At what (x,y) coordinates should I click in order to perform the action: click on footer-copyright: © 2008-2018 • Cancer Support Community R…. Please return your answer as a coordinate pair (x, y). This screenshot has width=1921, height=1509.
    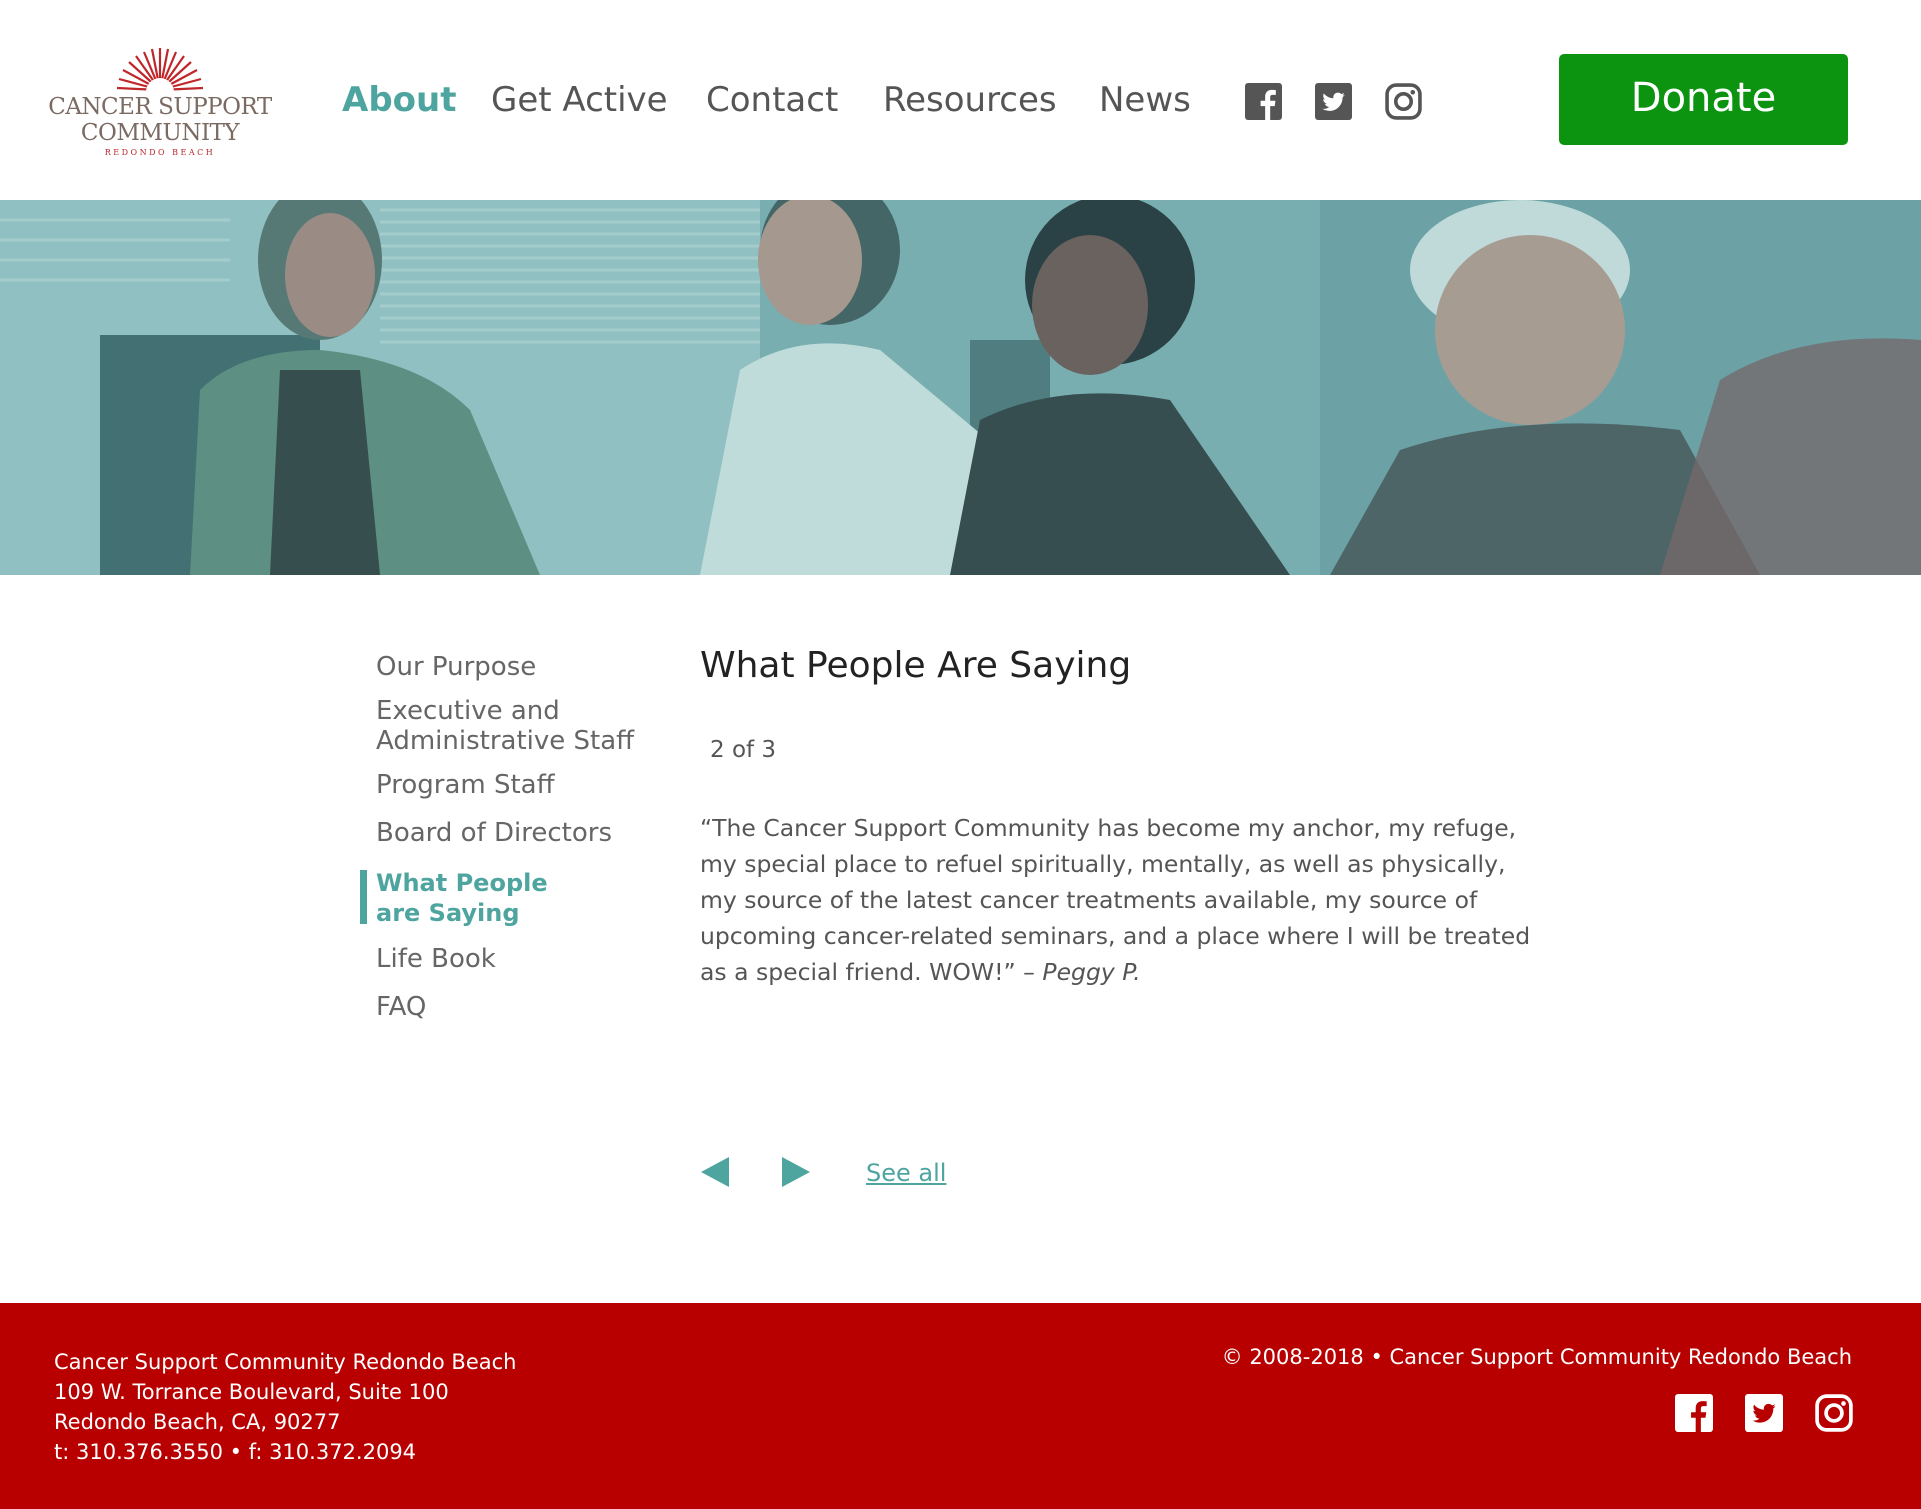
    Looking at the image, I should click on (1536, 1357).